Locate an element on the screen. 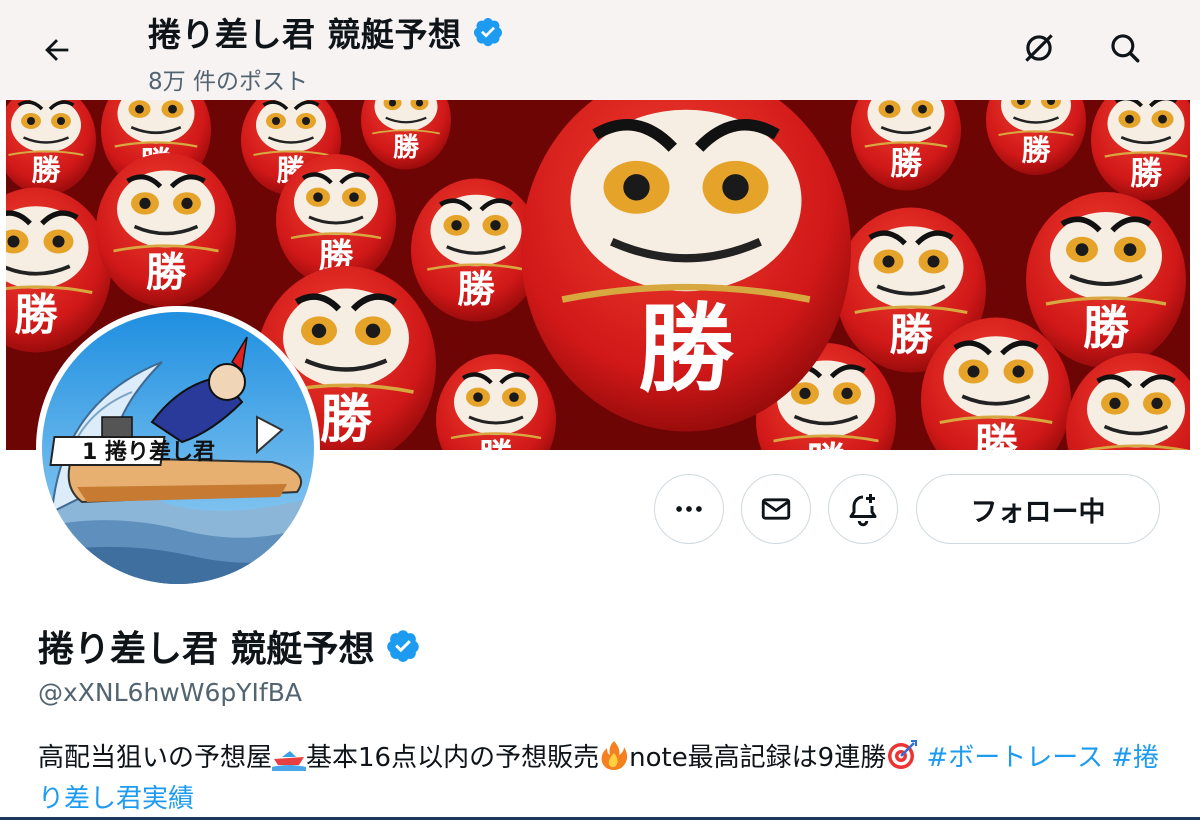 This screenshot has height=820, width=1200. no-sync-button is located at coordinates (1039, 48).